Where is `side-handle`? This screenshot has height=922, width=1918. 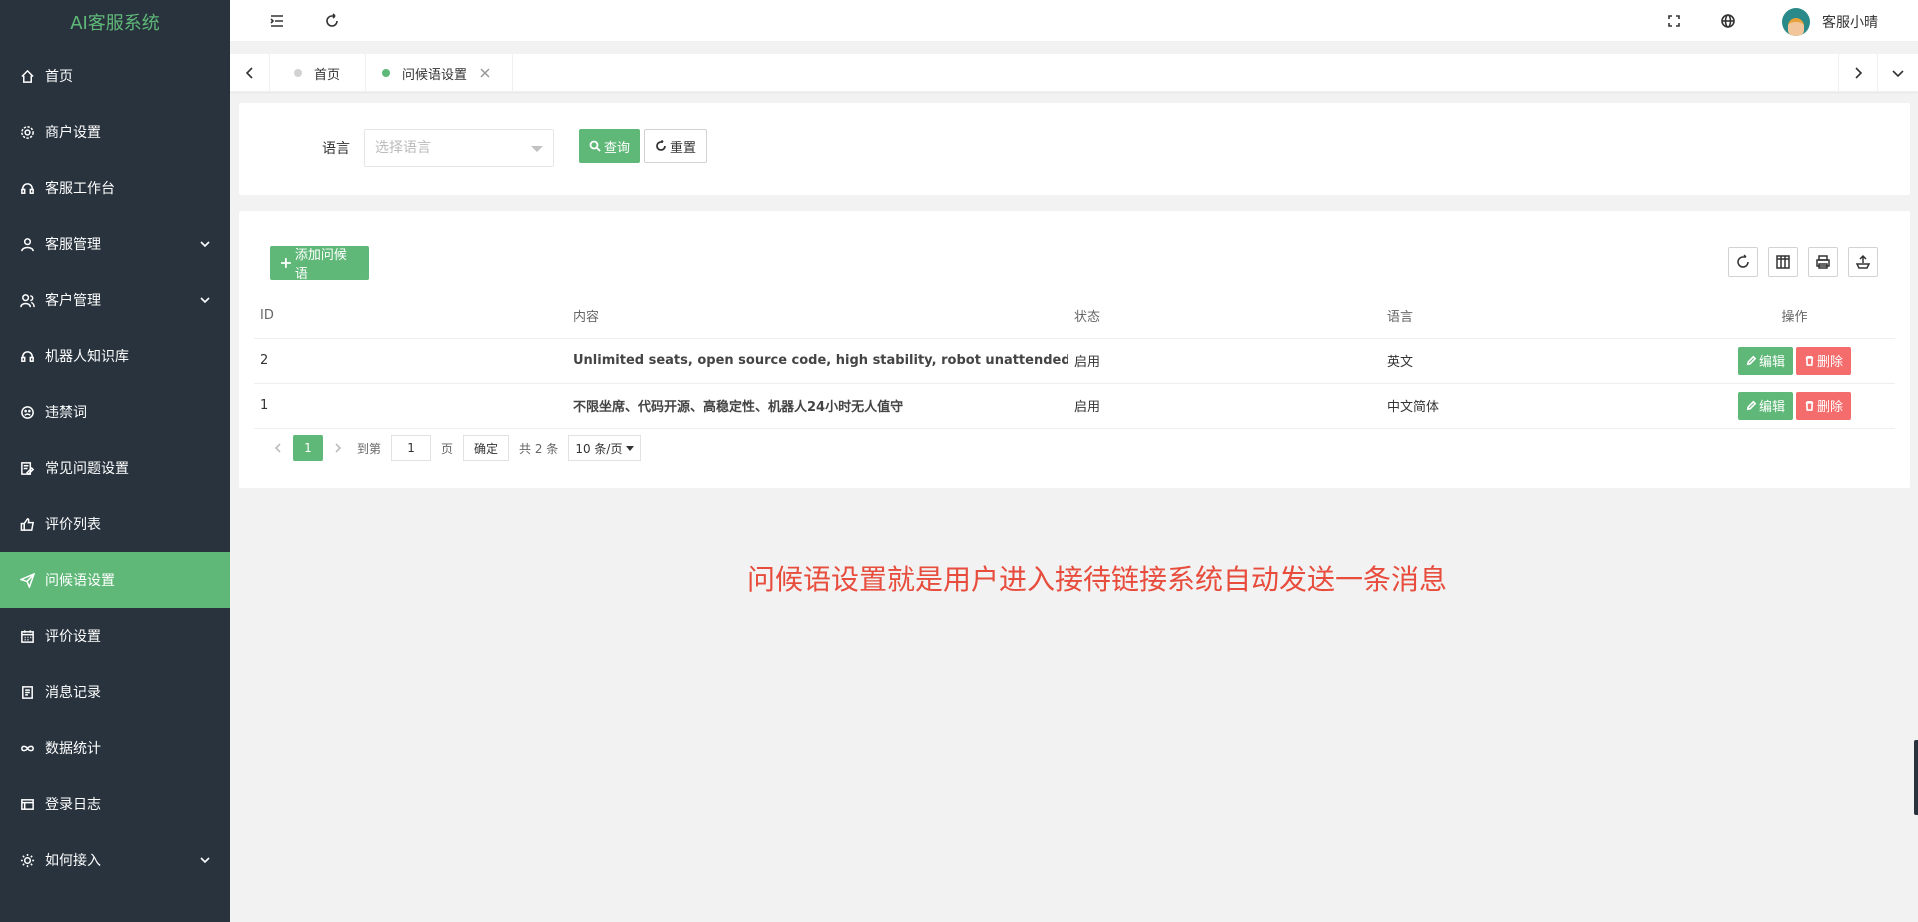 side-handle is located at coordinates (1916, 777).